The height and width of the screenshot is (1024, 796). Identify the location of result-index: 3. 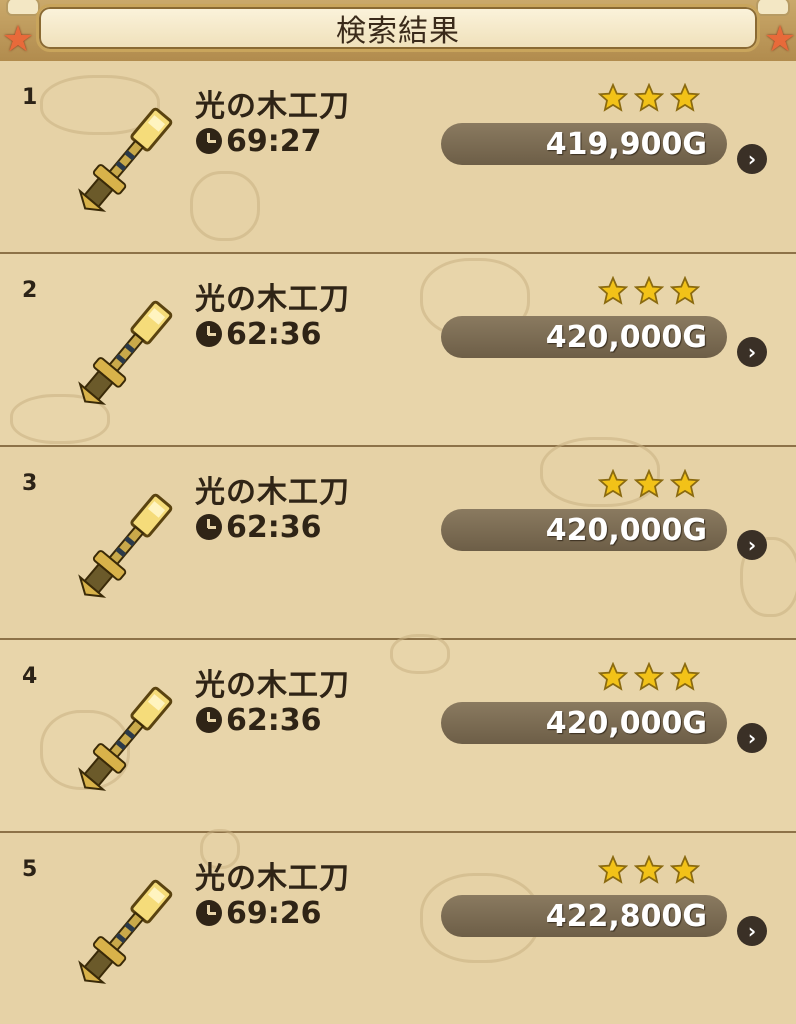
(30, 483).